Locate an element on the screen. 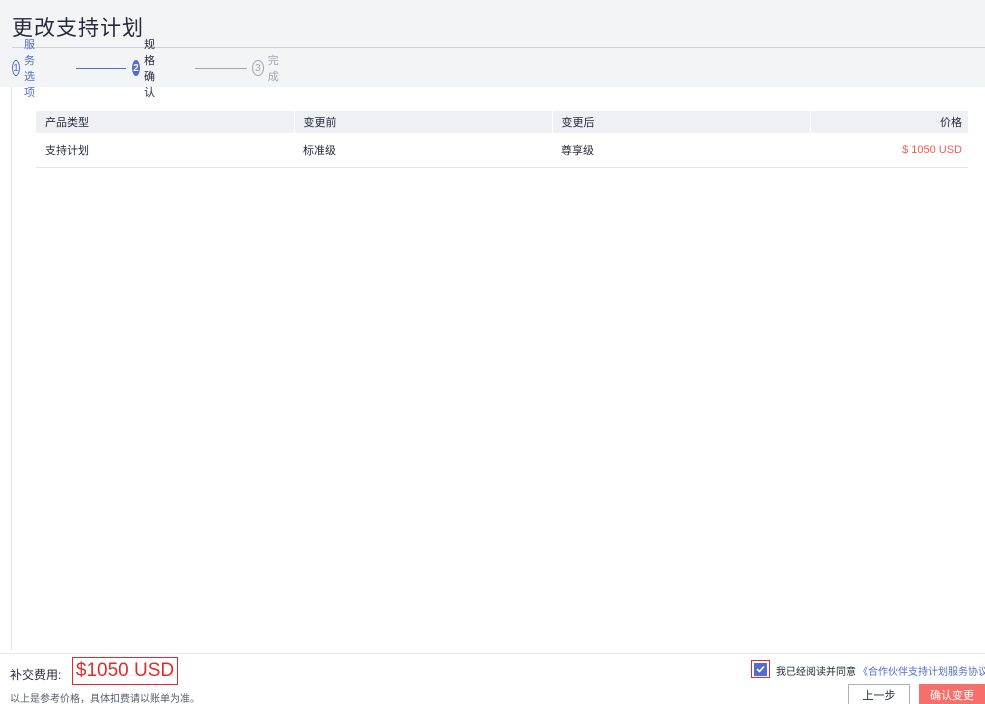 The image size is (985, 704). content-left-border is located at coordinates (11, 368).